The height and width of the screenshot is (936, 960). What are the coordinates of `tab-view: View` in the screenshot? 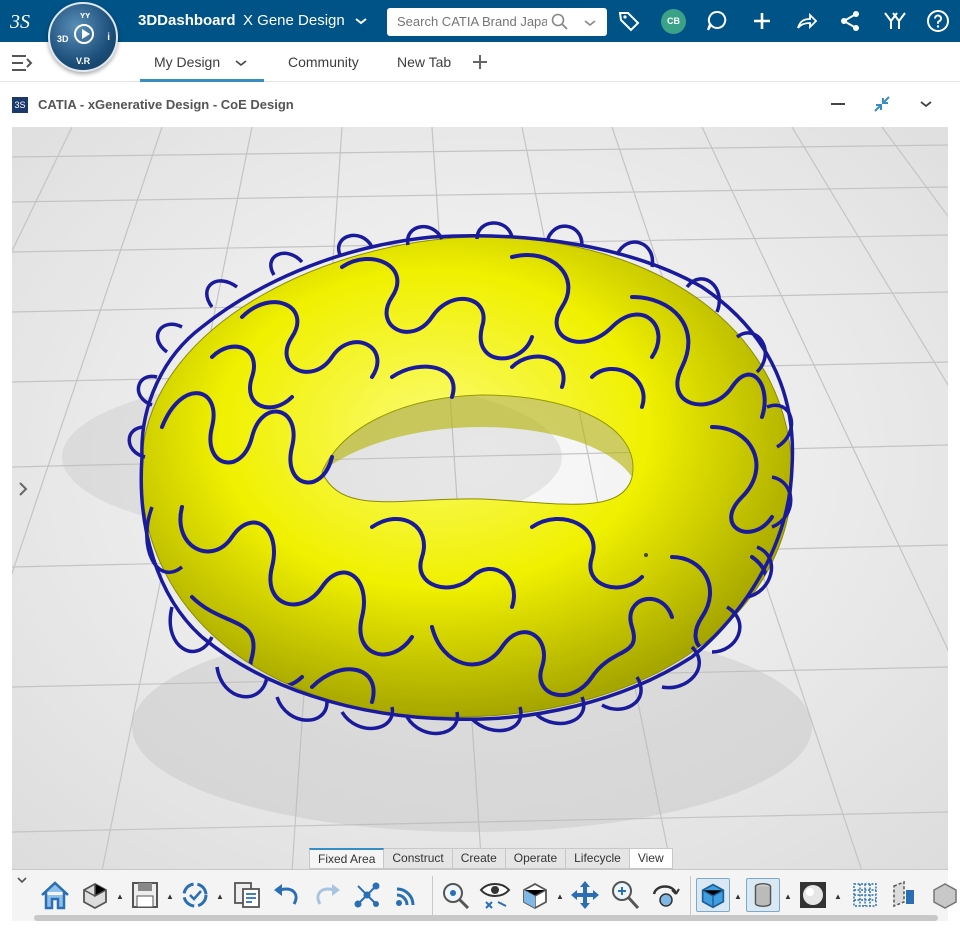 It's located at (651, 858).